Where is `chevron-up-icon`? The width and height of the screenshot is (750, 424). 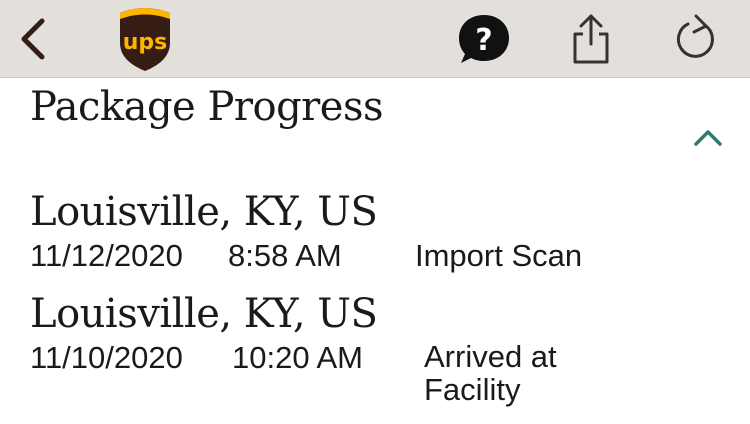
chevron-up-icon is located at coordinates (708, 138).